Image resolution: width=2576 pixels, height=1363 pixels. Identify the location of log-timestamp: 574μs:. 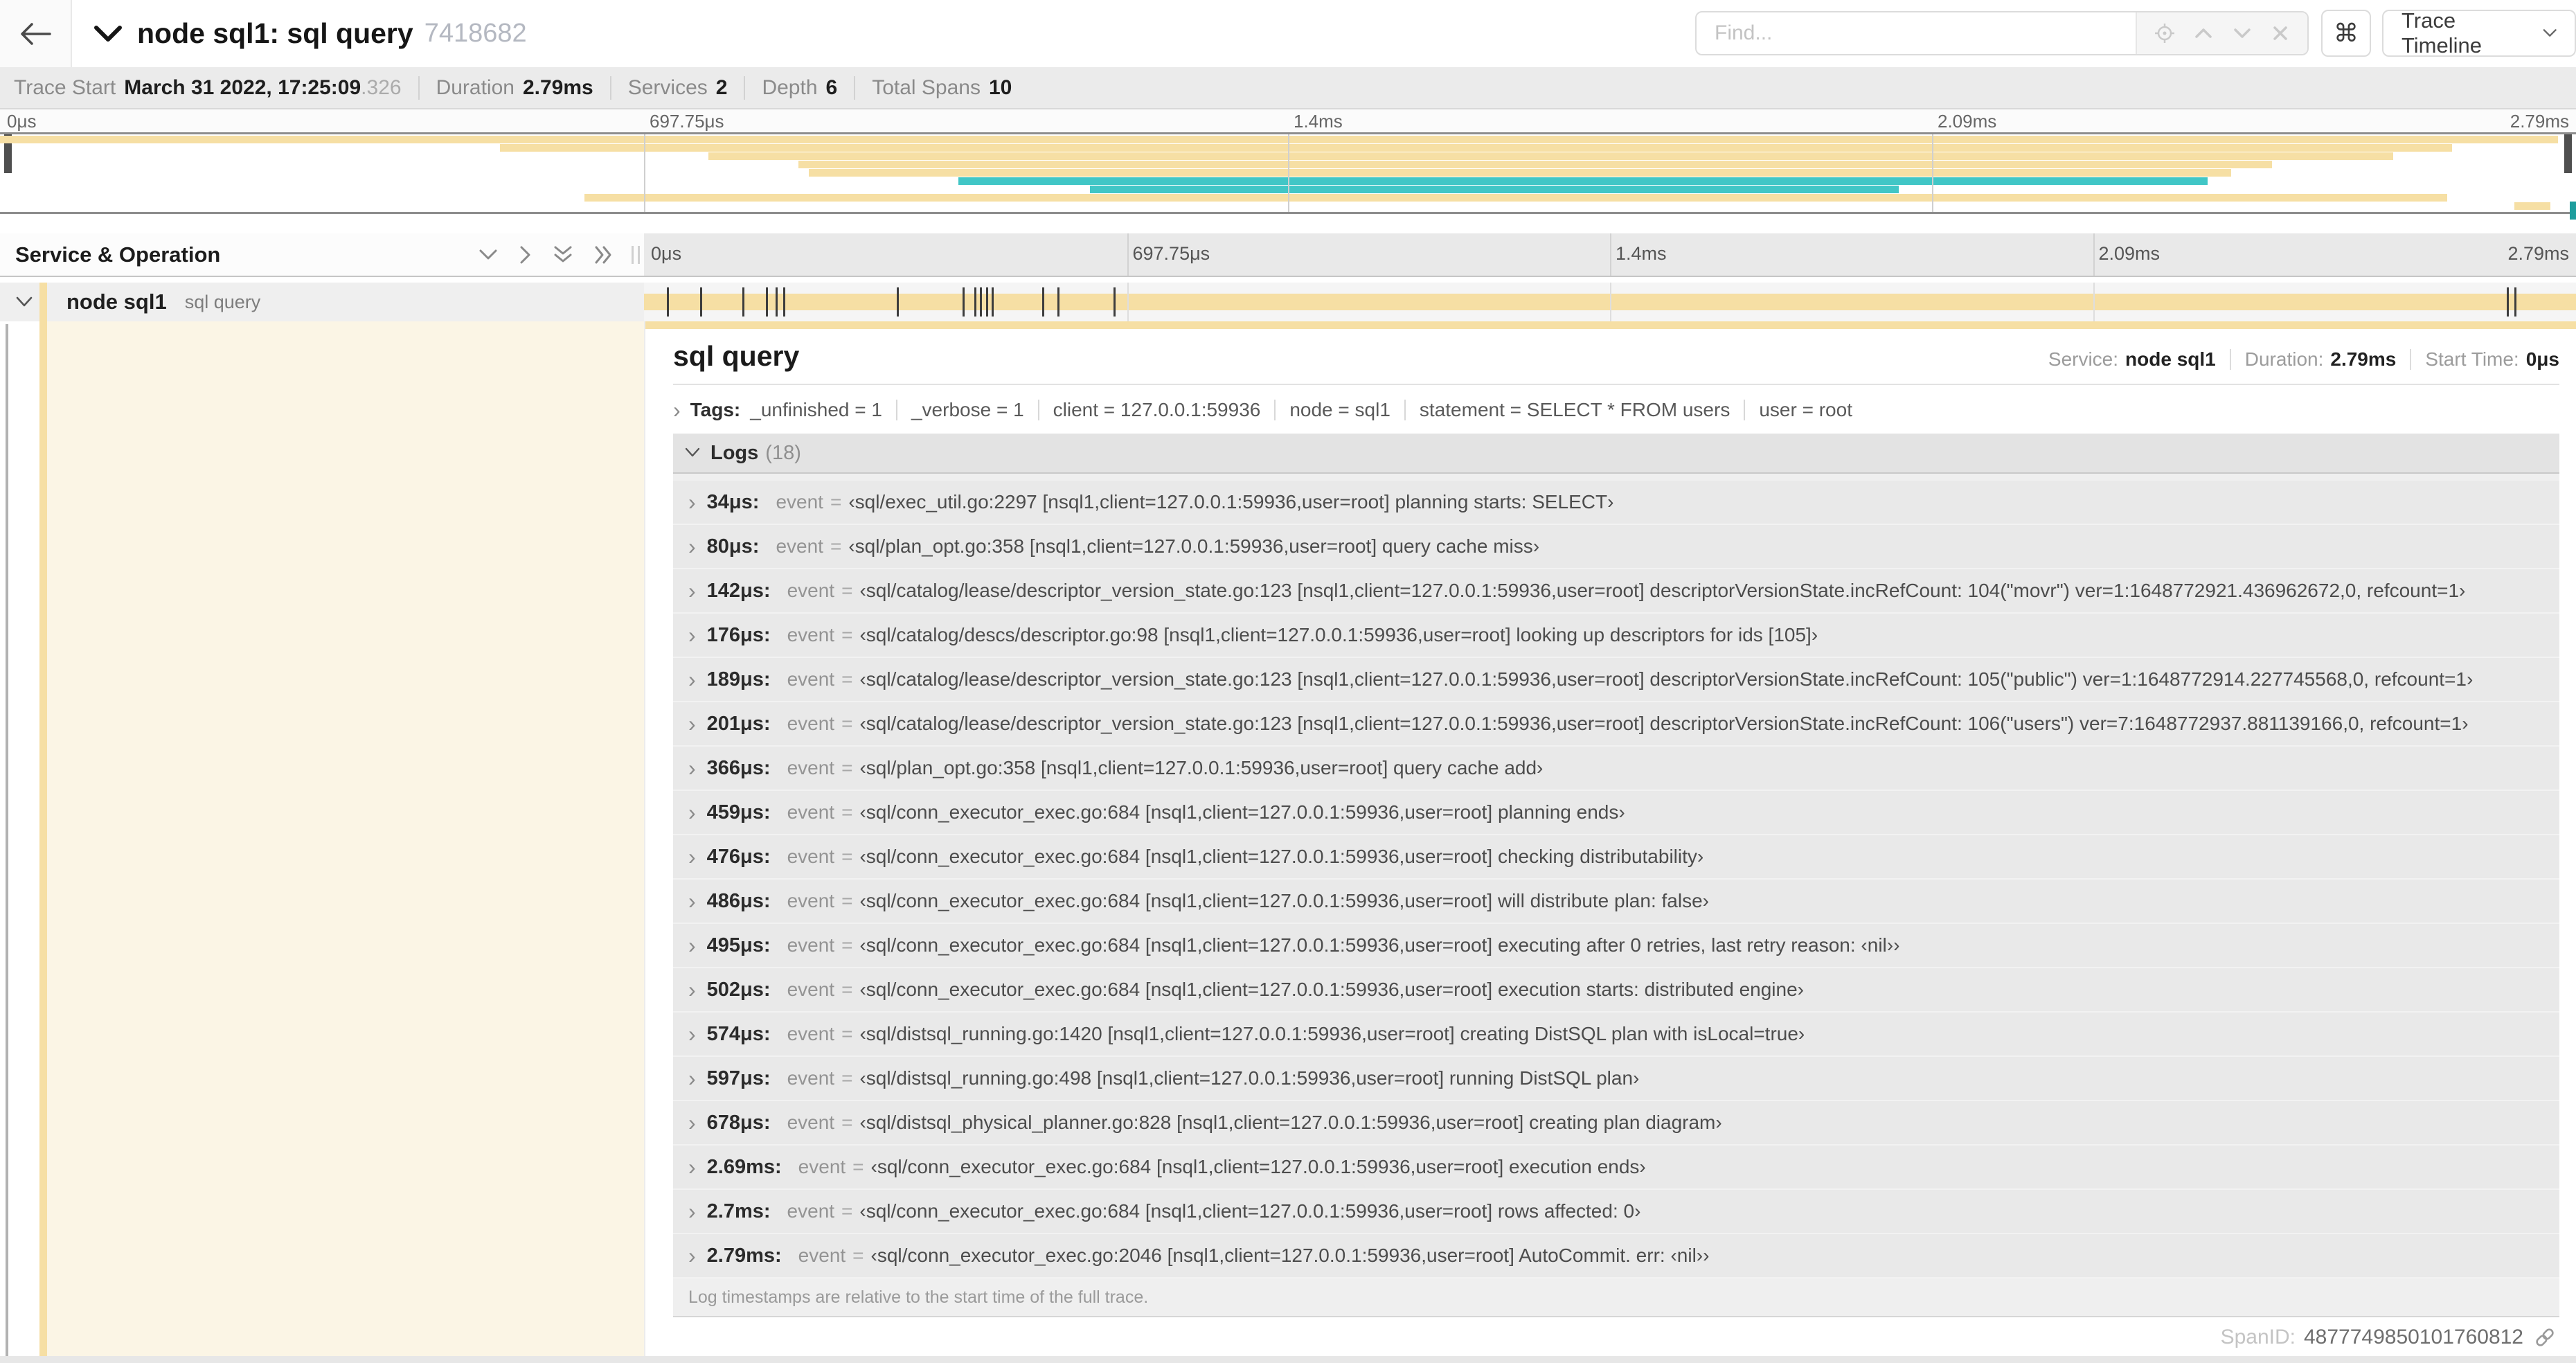
(738, 1033).